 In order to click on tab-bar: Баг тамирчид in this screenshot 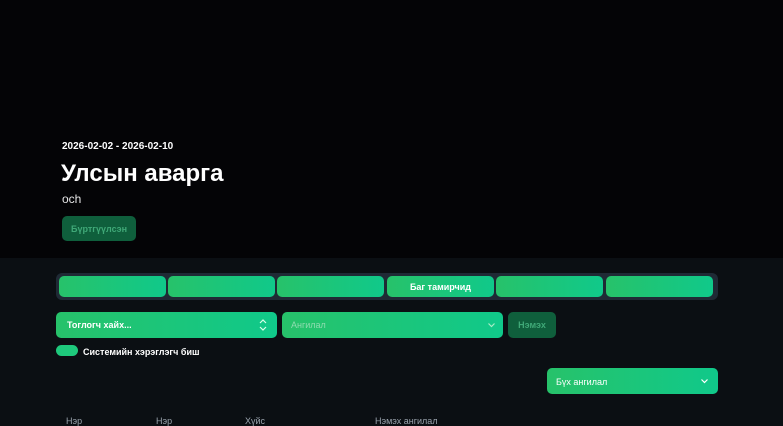, I will do `click(387, 286)`.